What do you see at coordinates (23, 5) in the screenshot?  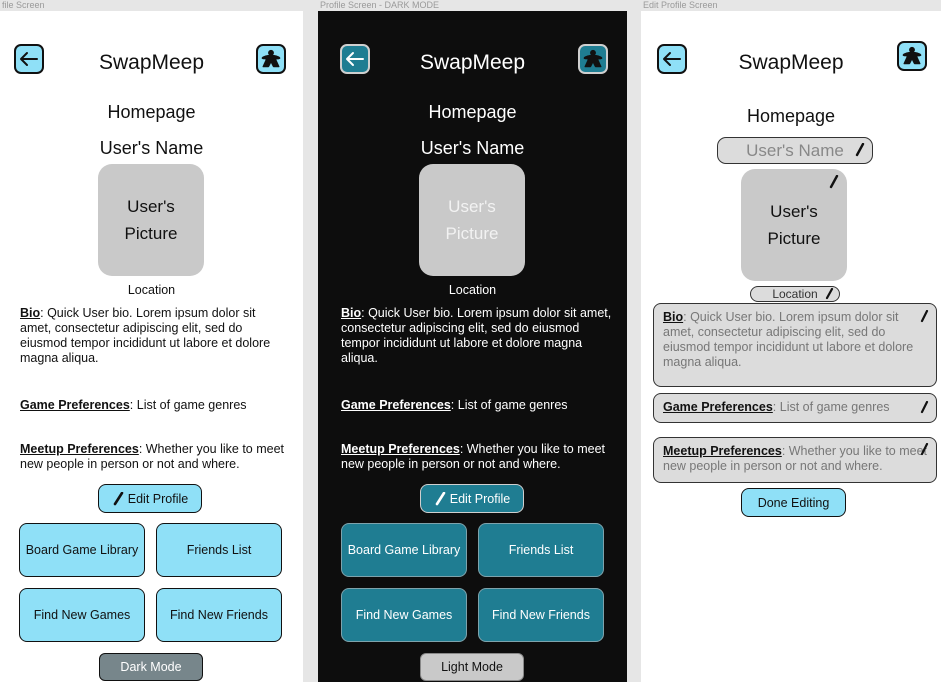 I see `frame-label-profile: file Screen` at bounding box center [23, 5].